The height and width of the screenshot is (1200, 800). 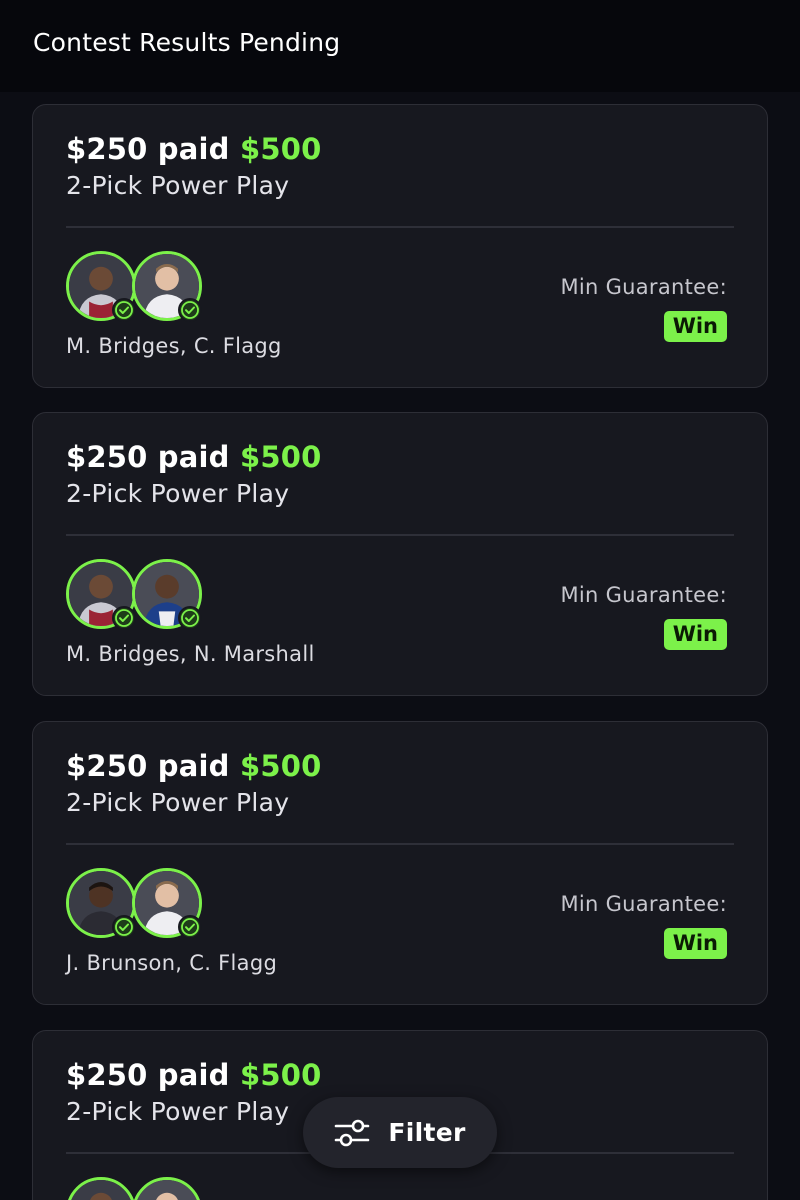 I want to click on filter-button: Filter, so click(x=400, y=1132).